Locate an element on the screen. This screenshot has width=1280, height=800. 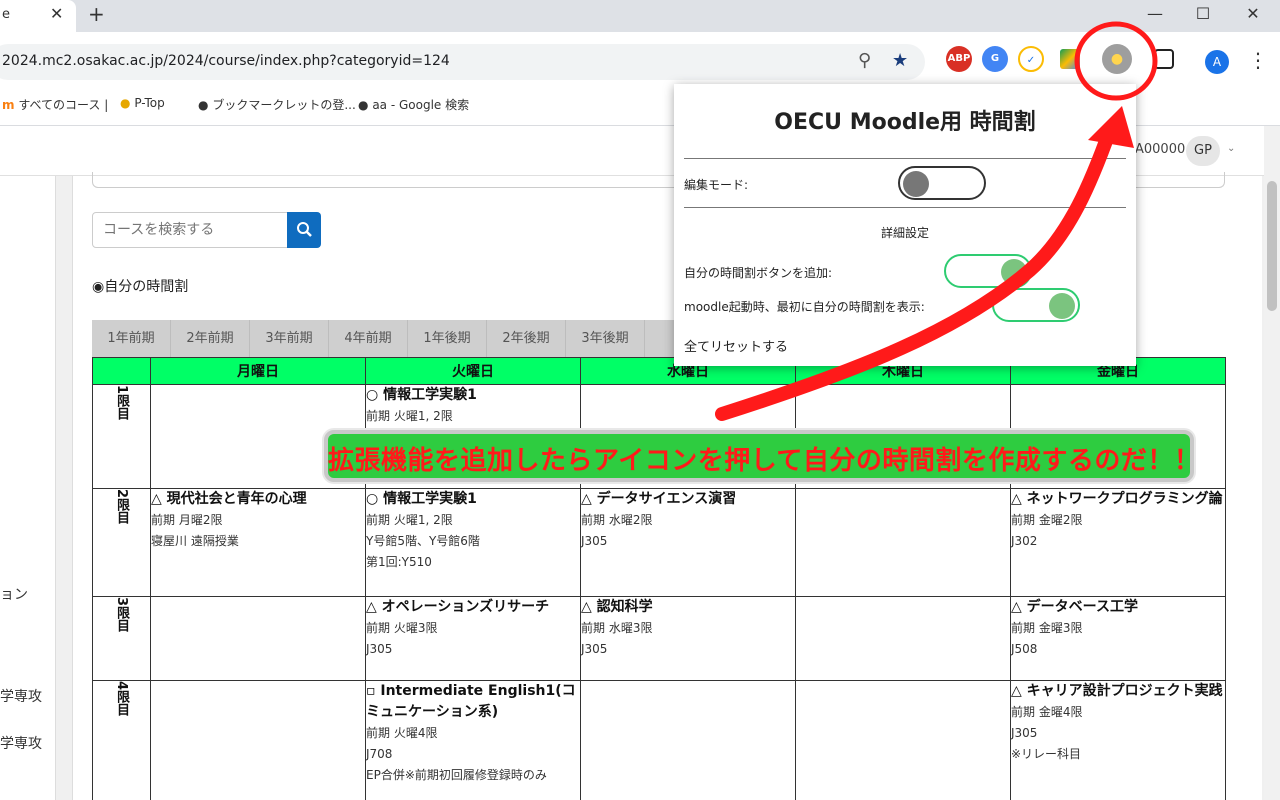
timetable-cell: △ 認知科学 前期 水曜3限 J305 is located at coordinates (688, 638).